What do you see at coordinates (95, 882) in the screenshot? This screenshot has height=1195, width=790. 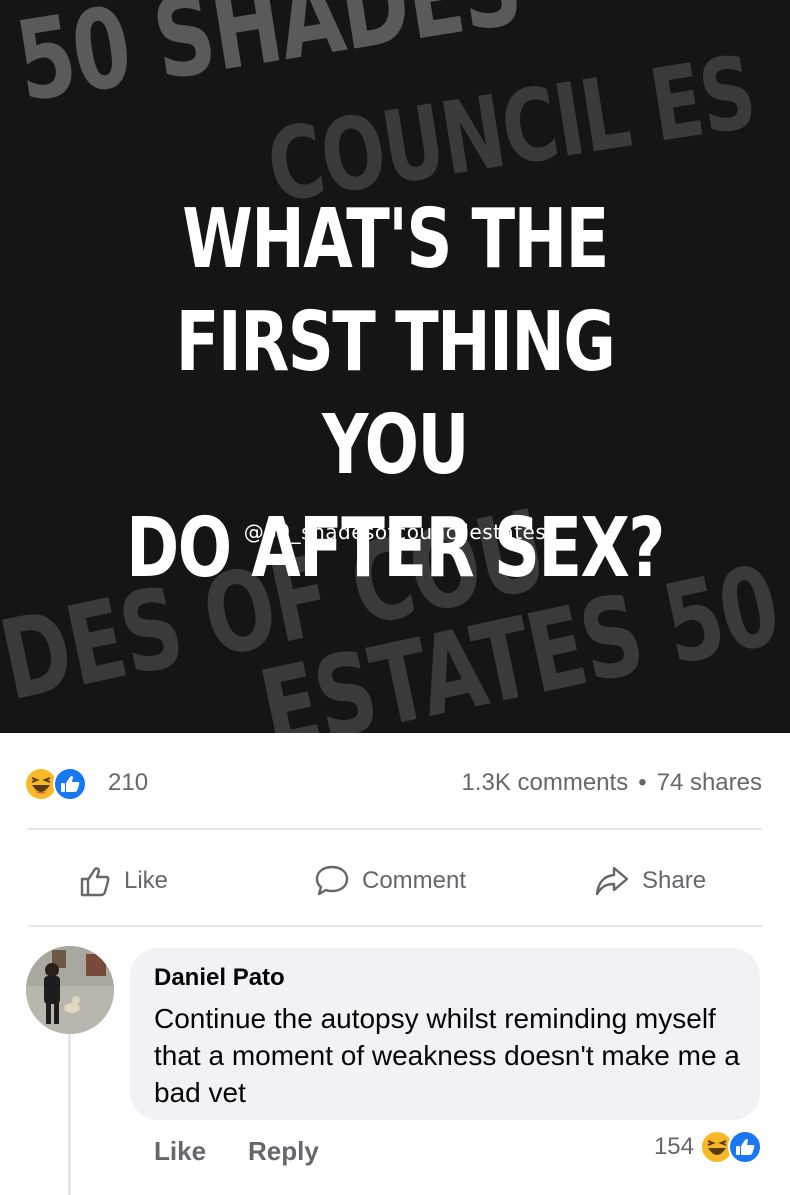 I see `thumbs-up-icon` at bounding box center [95, 882].